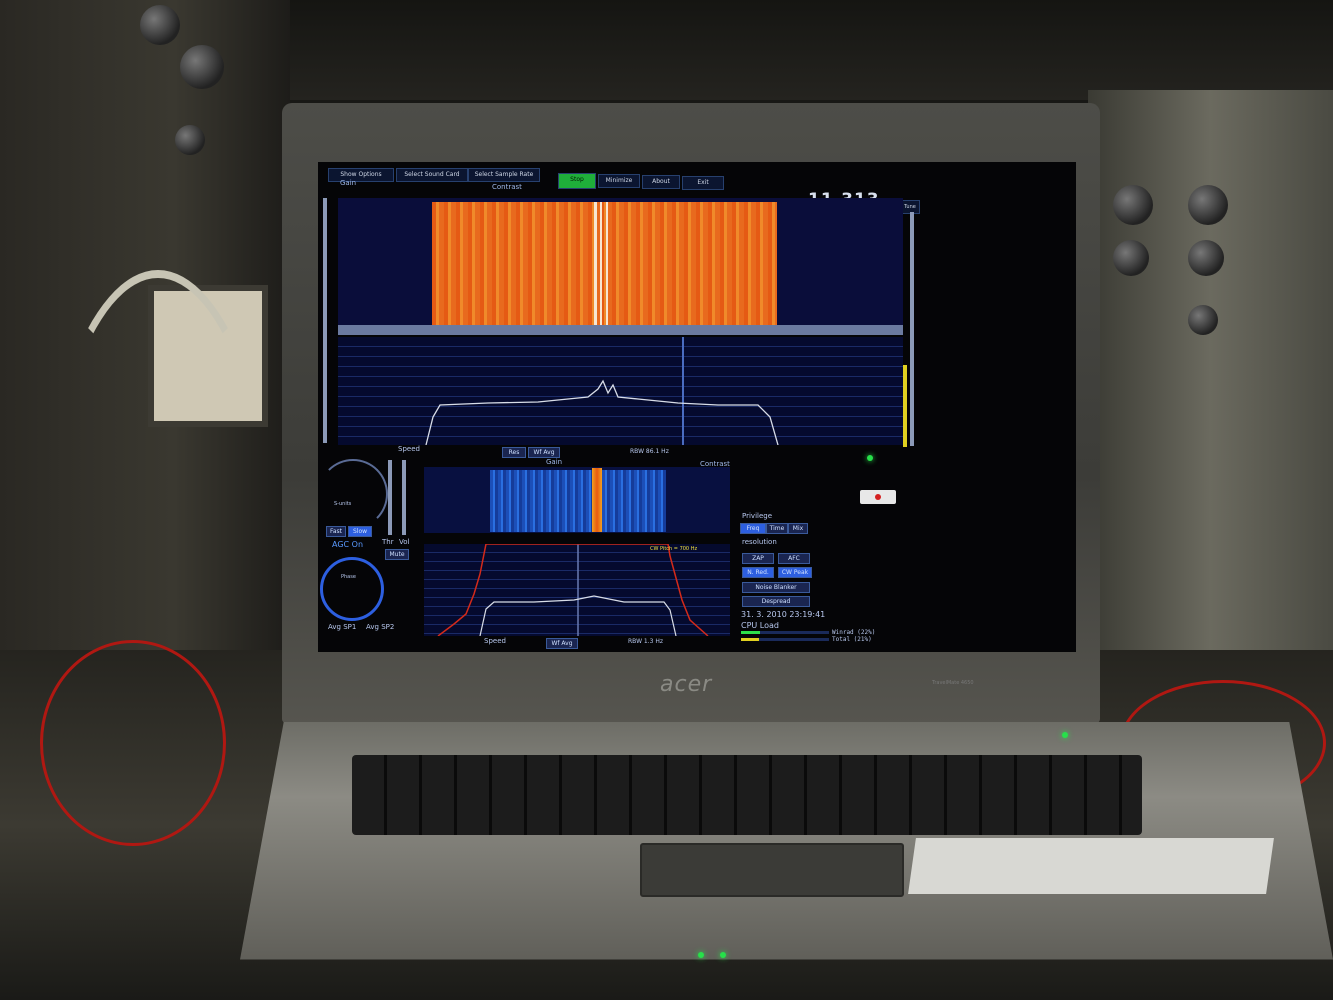 The width and height of the screenshot is (1333, 1000). I want to click on main-spectrum-plot, so click(602, 391).